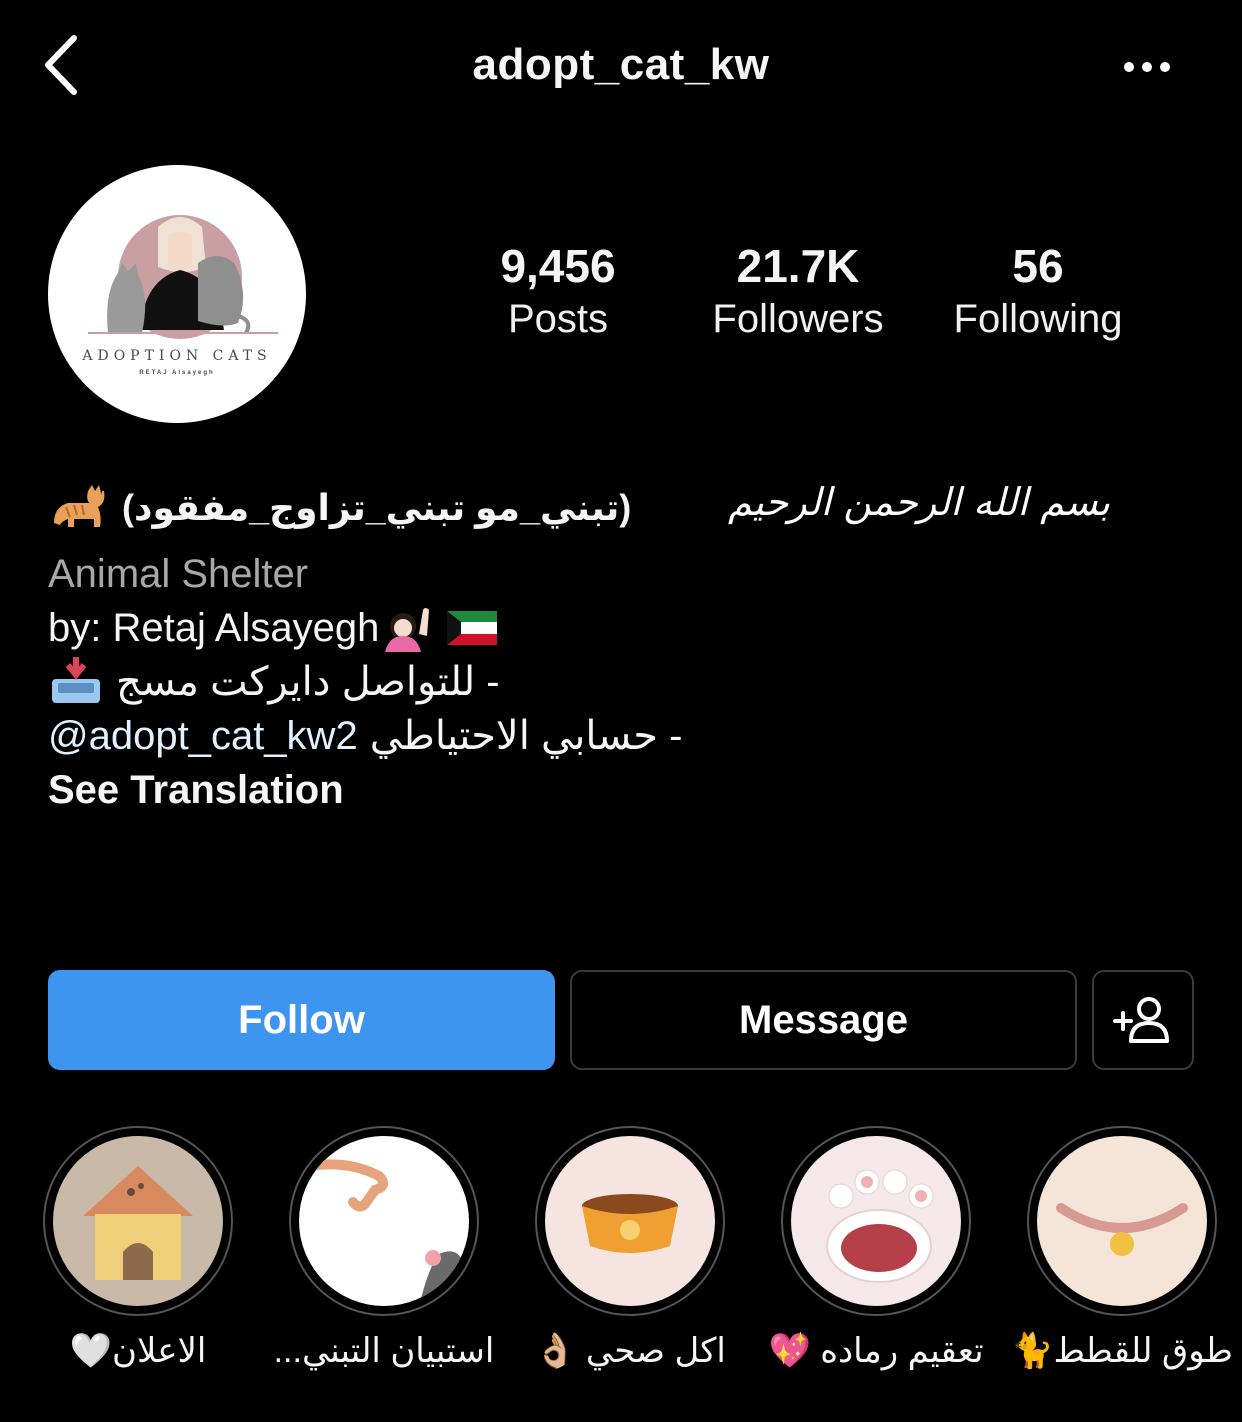  Describe the element at coordinates (876, 1351) in the screenshot. I see `highlight-label-neutering: تعقيم رماده 💖` at that location.